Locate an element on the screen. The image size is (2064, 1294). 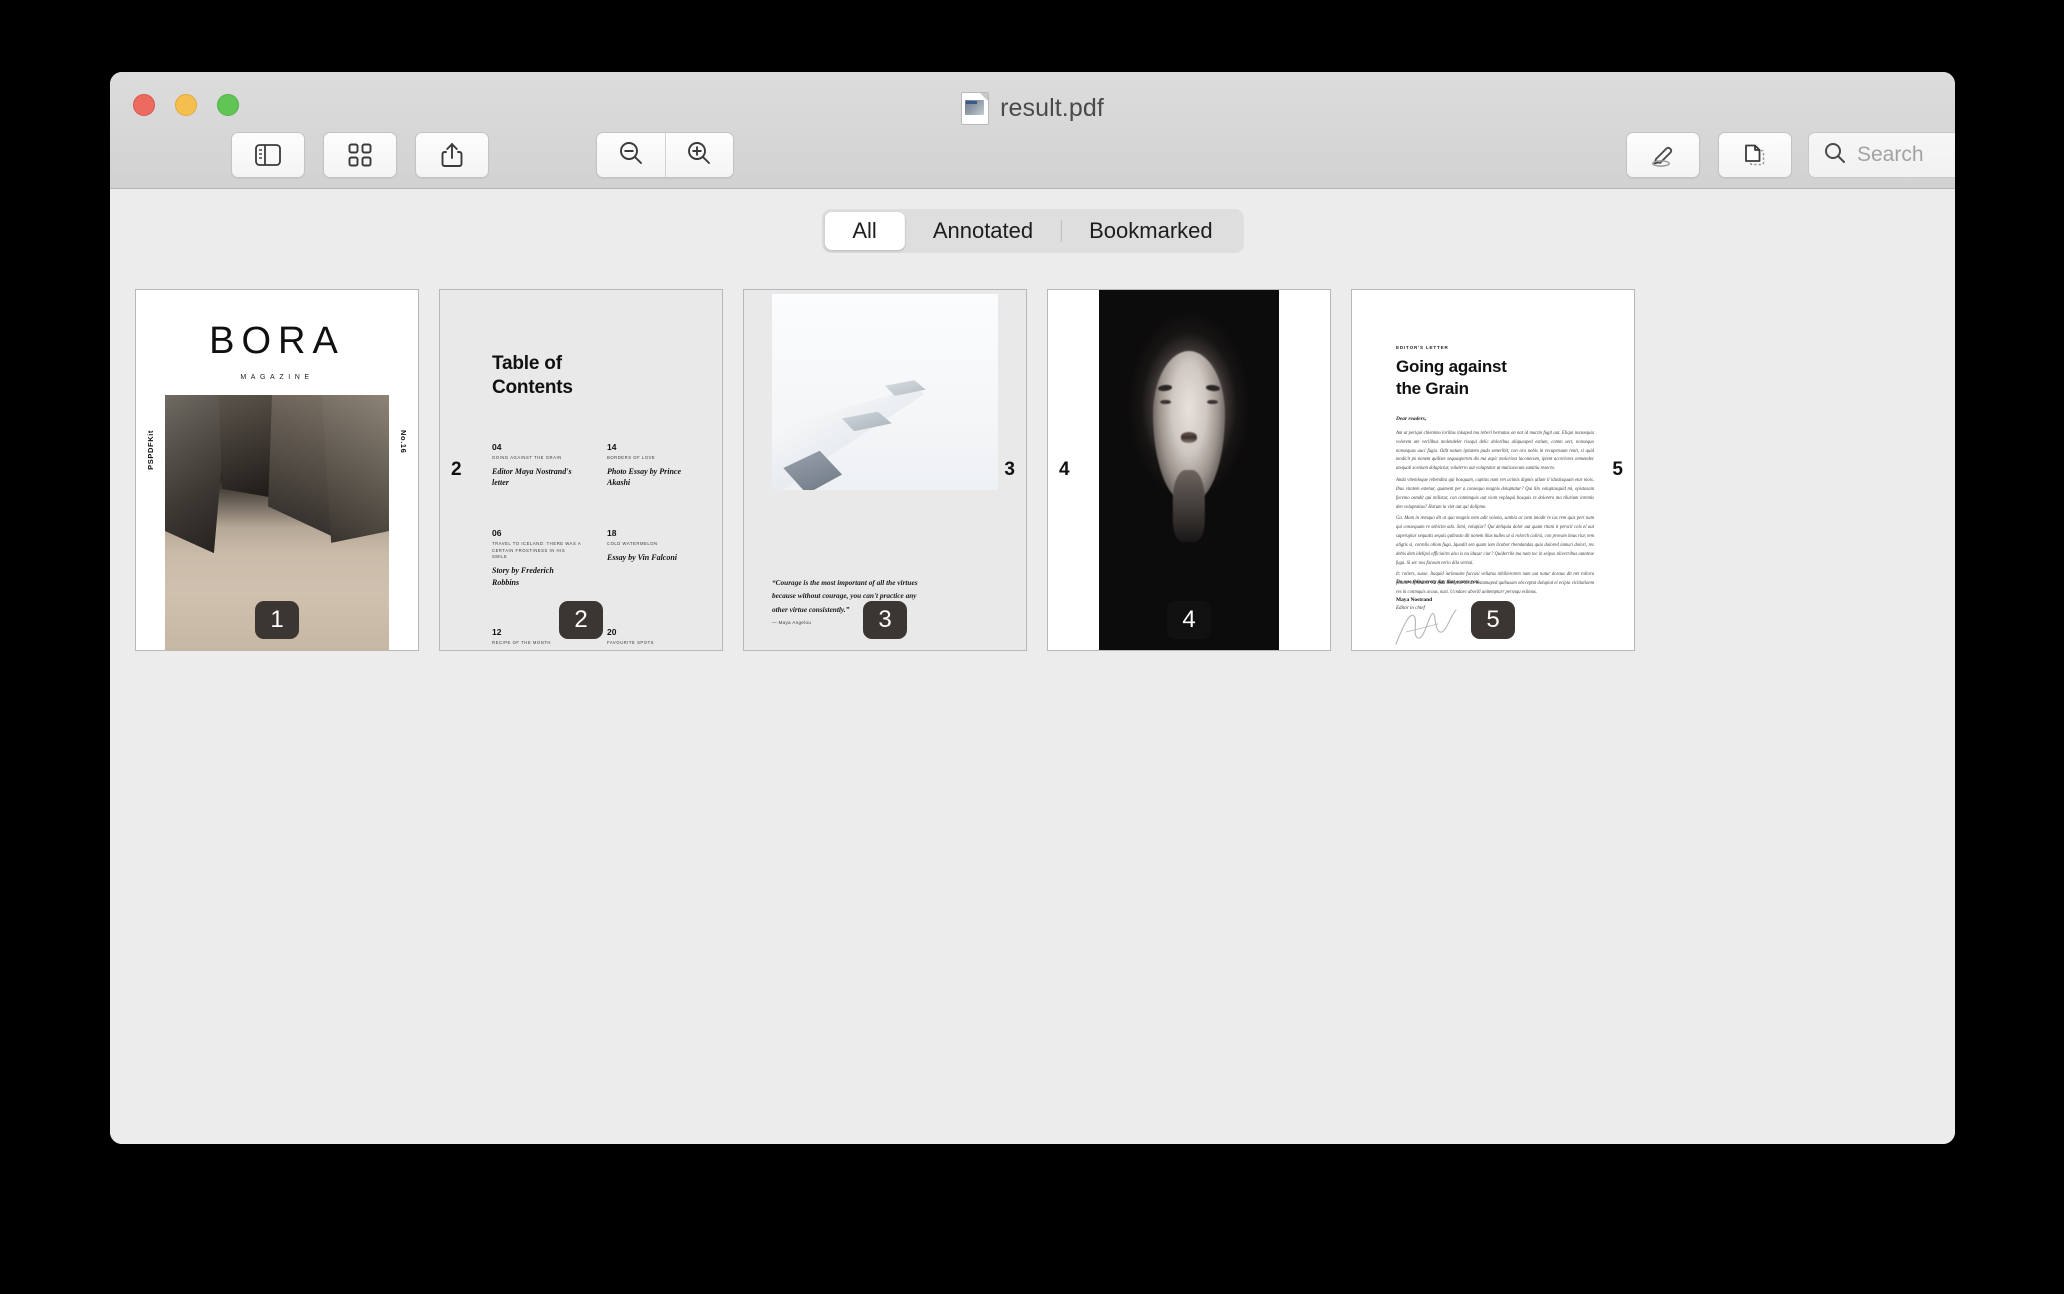
toc-entry-kicker: COLD WATERMELON is located at coordinates (632, 543).